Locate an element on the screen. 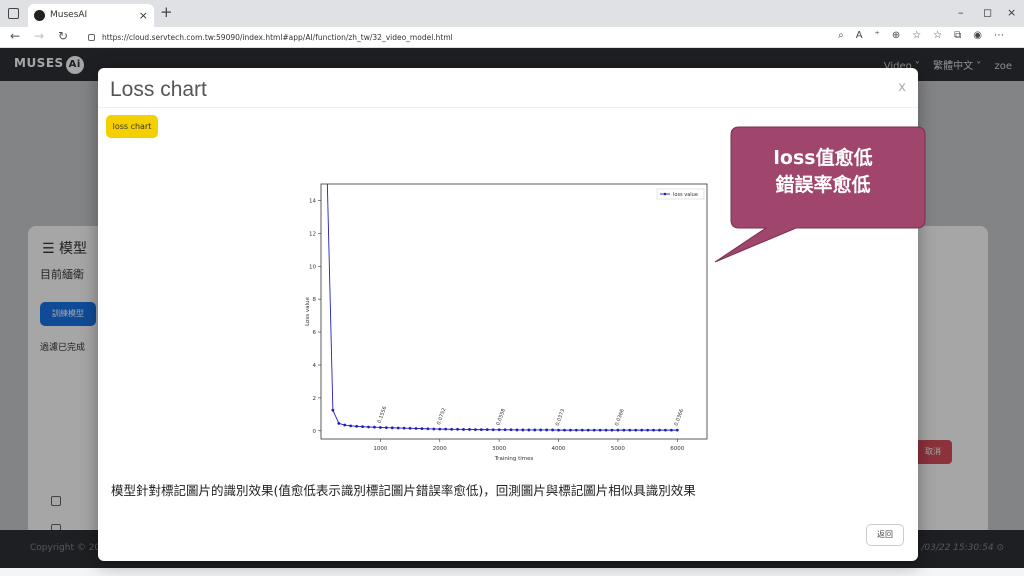  x-axis-label: Training times is located at coordinates (514, 459).